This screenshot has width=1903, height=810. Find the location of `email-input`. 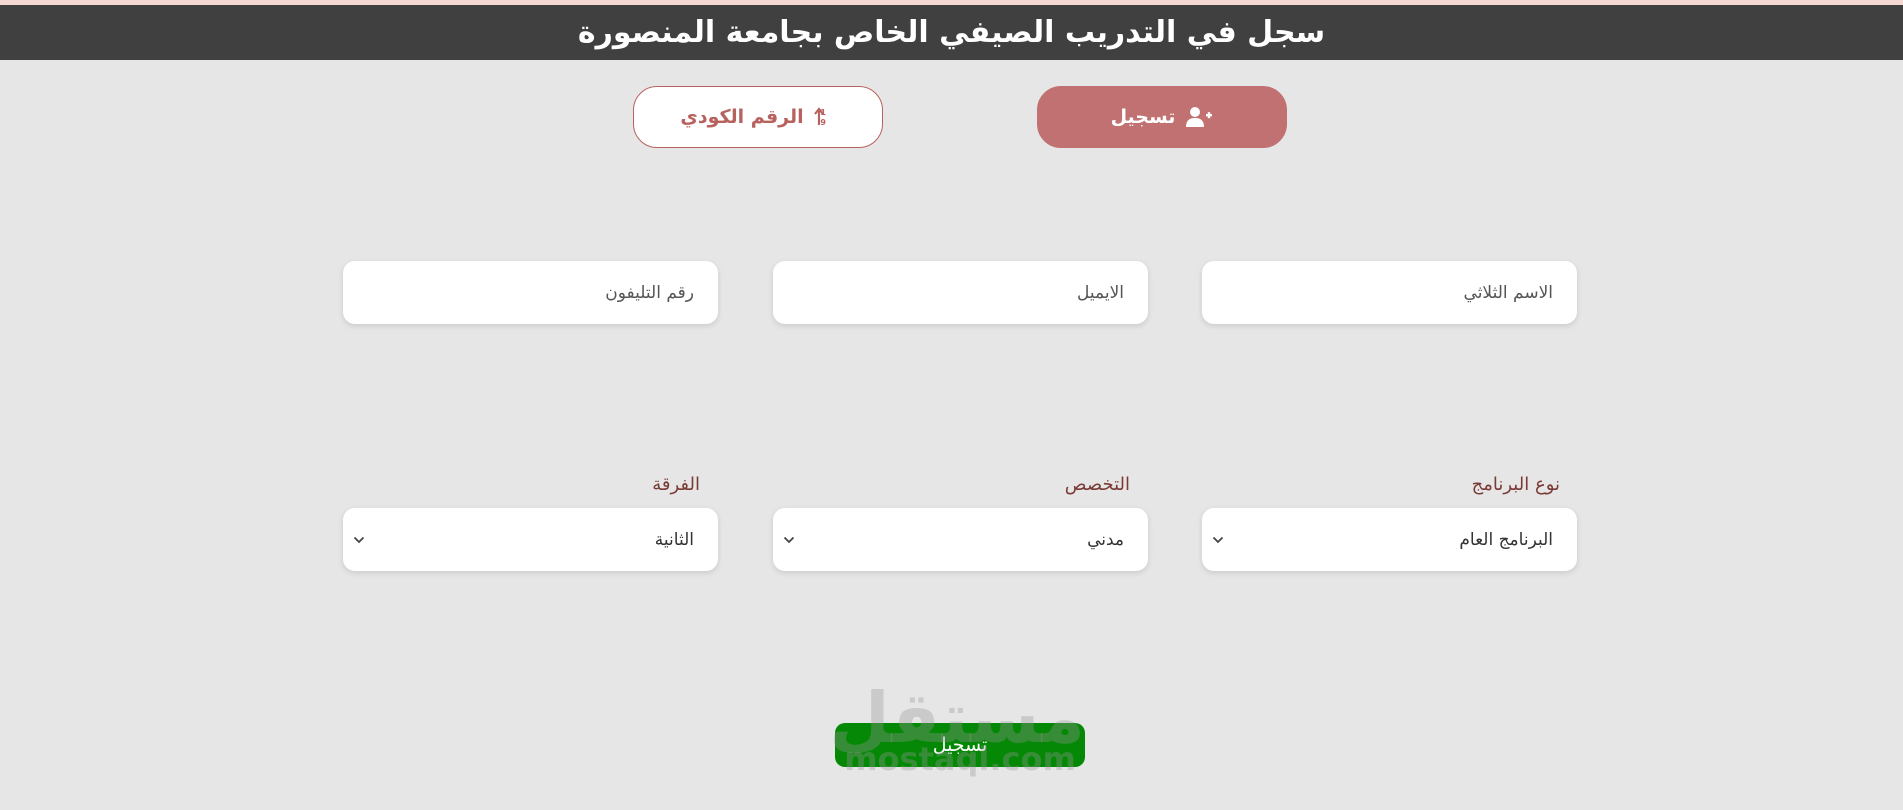

email-input is located at coordinates (960, 292).